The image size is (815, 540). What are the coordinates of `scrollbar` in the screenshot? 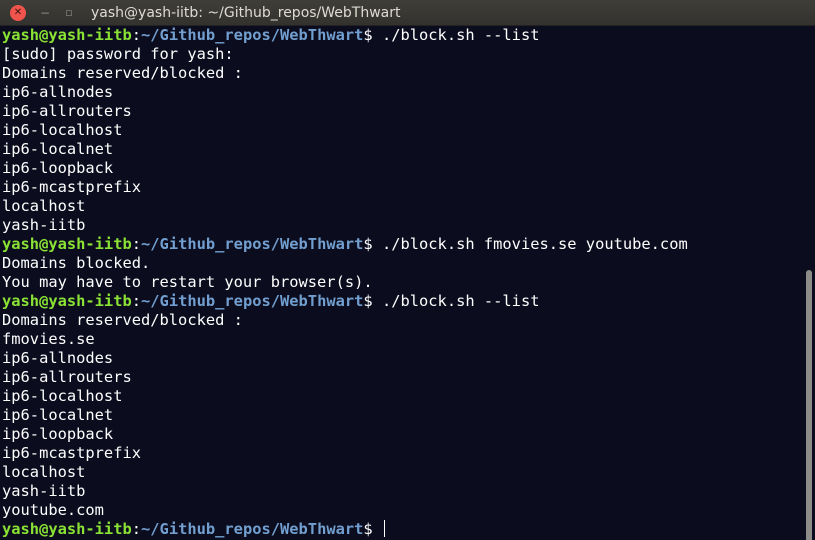 It's located at (809, 283).